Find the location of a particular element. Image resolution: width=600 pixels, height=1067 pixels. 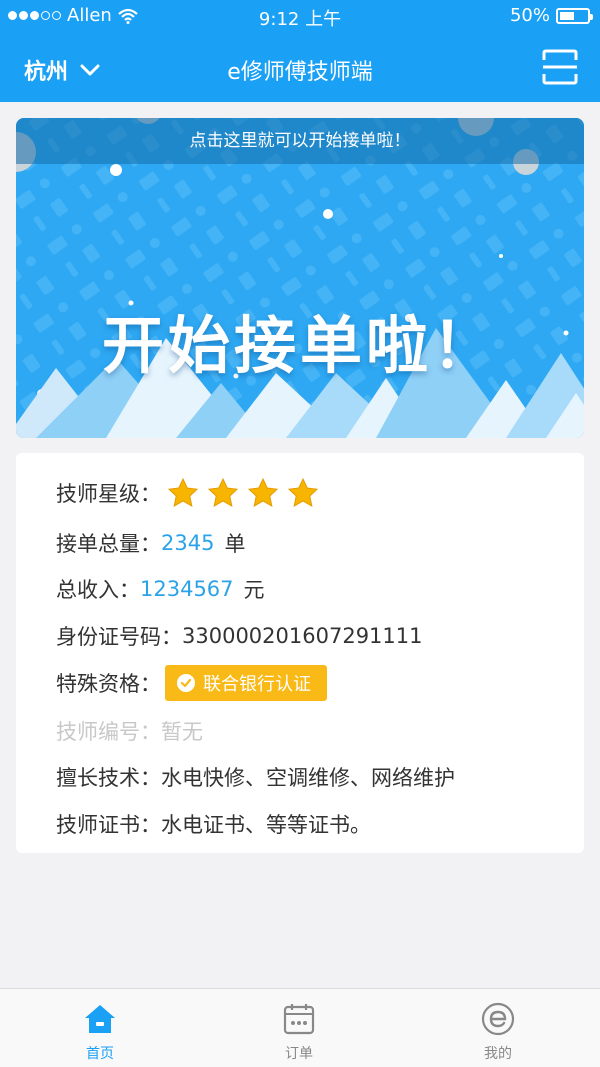

income-label: 总收入： is located at coordinates (98, 590).